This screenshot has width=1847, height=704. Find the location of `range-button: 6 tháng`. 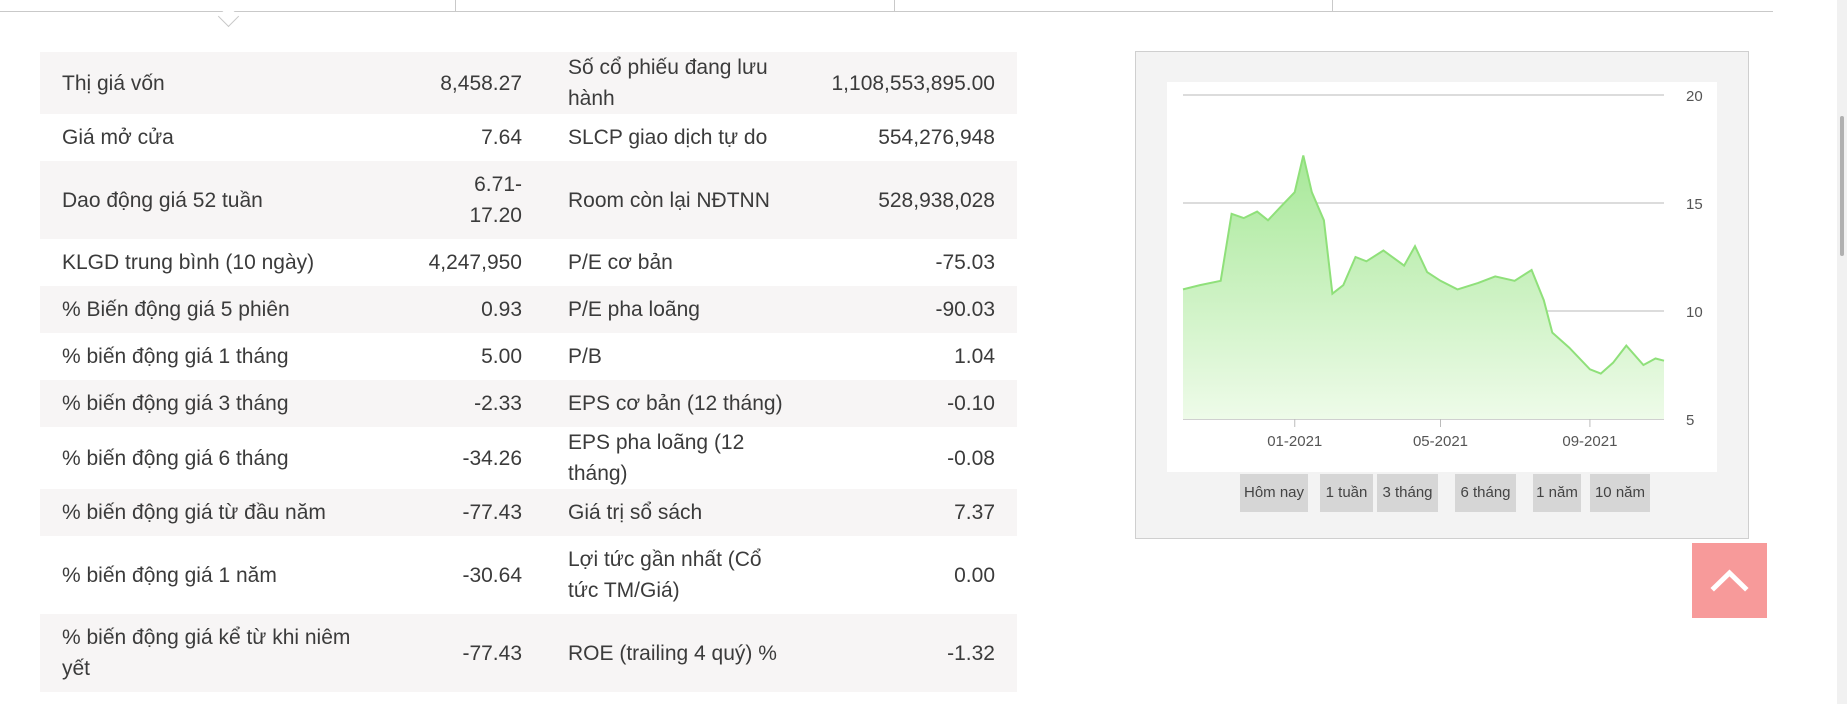

range-button: 6 tháng is located at coordinates (1485, 493).